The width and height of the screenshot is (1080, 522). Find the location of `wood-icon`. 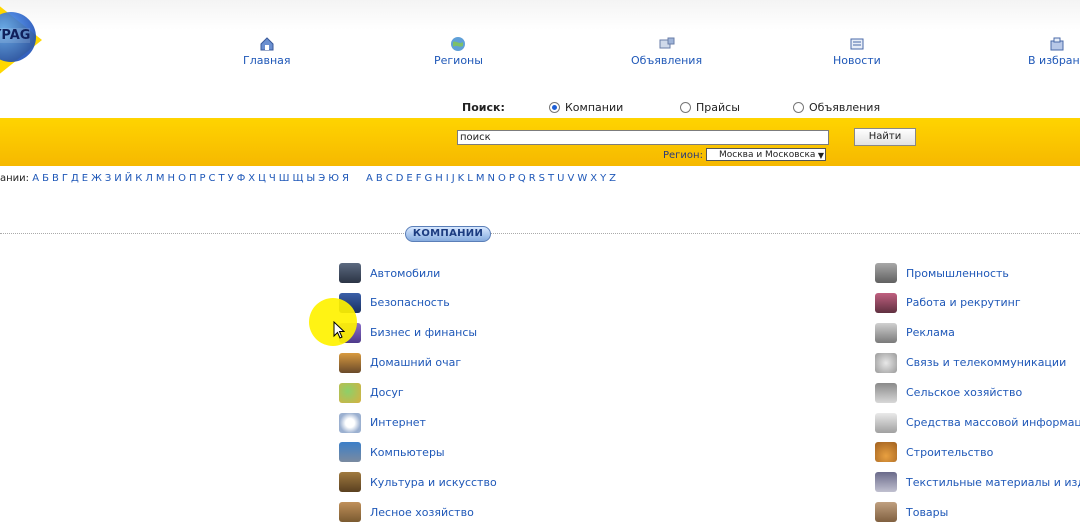

wood-icon is located at coordinates (350, 512).